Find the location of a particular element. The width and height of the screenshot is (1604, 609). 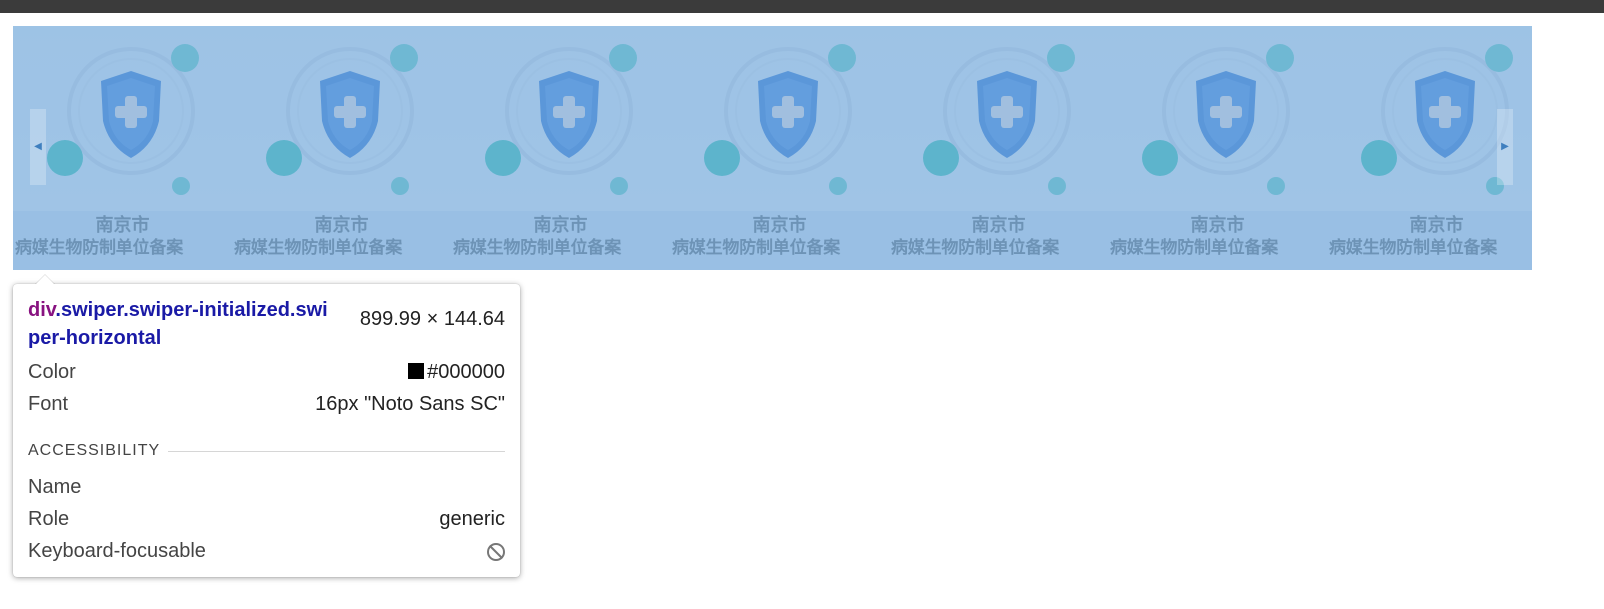

element-size: 899.99 × 144.64 is located at coordinates (432, 319).